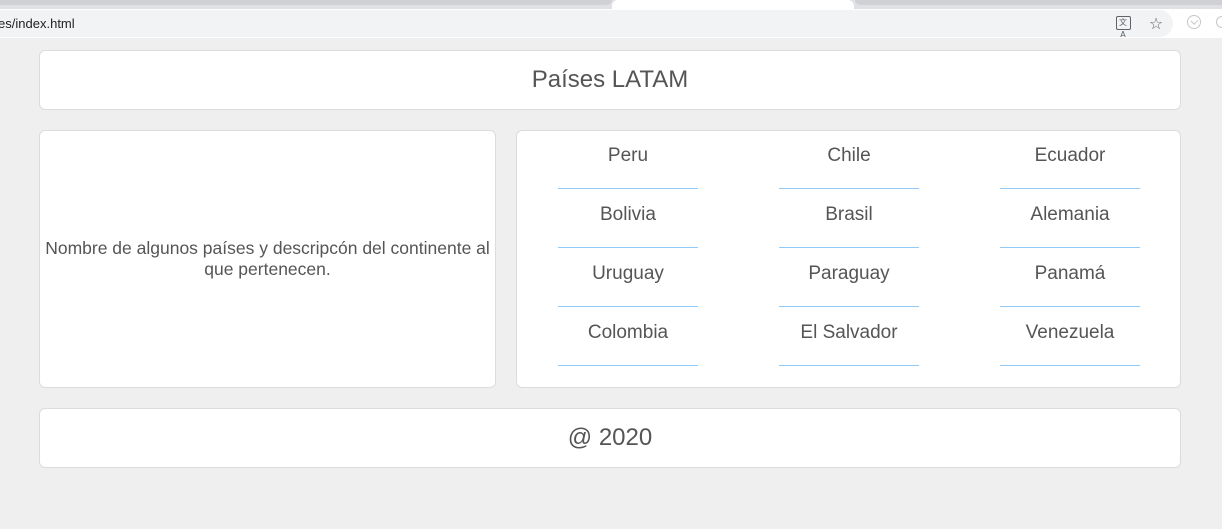 This screenshot has width=1222, height=529. I want to click on page-title: Países LATAM, so click(610, 79).